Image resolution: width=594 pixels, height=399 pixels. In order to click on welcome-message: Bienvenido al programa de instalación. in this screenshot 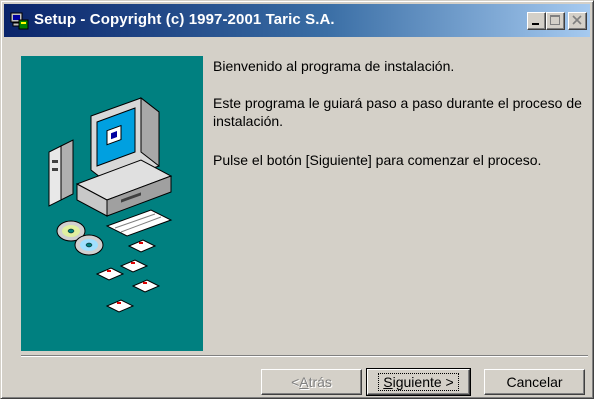, I will do `click(334, 66)`.